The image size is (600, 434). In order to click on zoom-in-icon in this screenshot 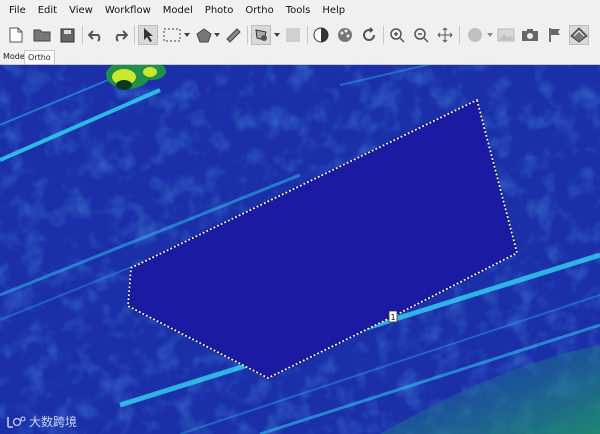, I will do `click(397, 35)`.